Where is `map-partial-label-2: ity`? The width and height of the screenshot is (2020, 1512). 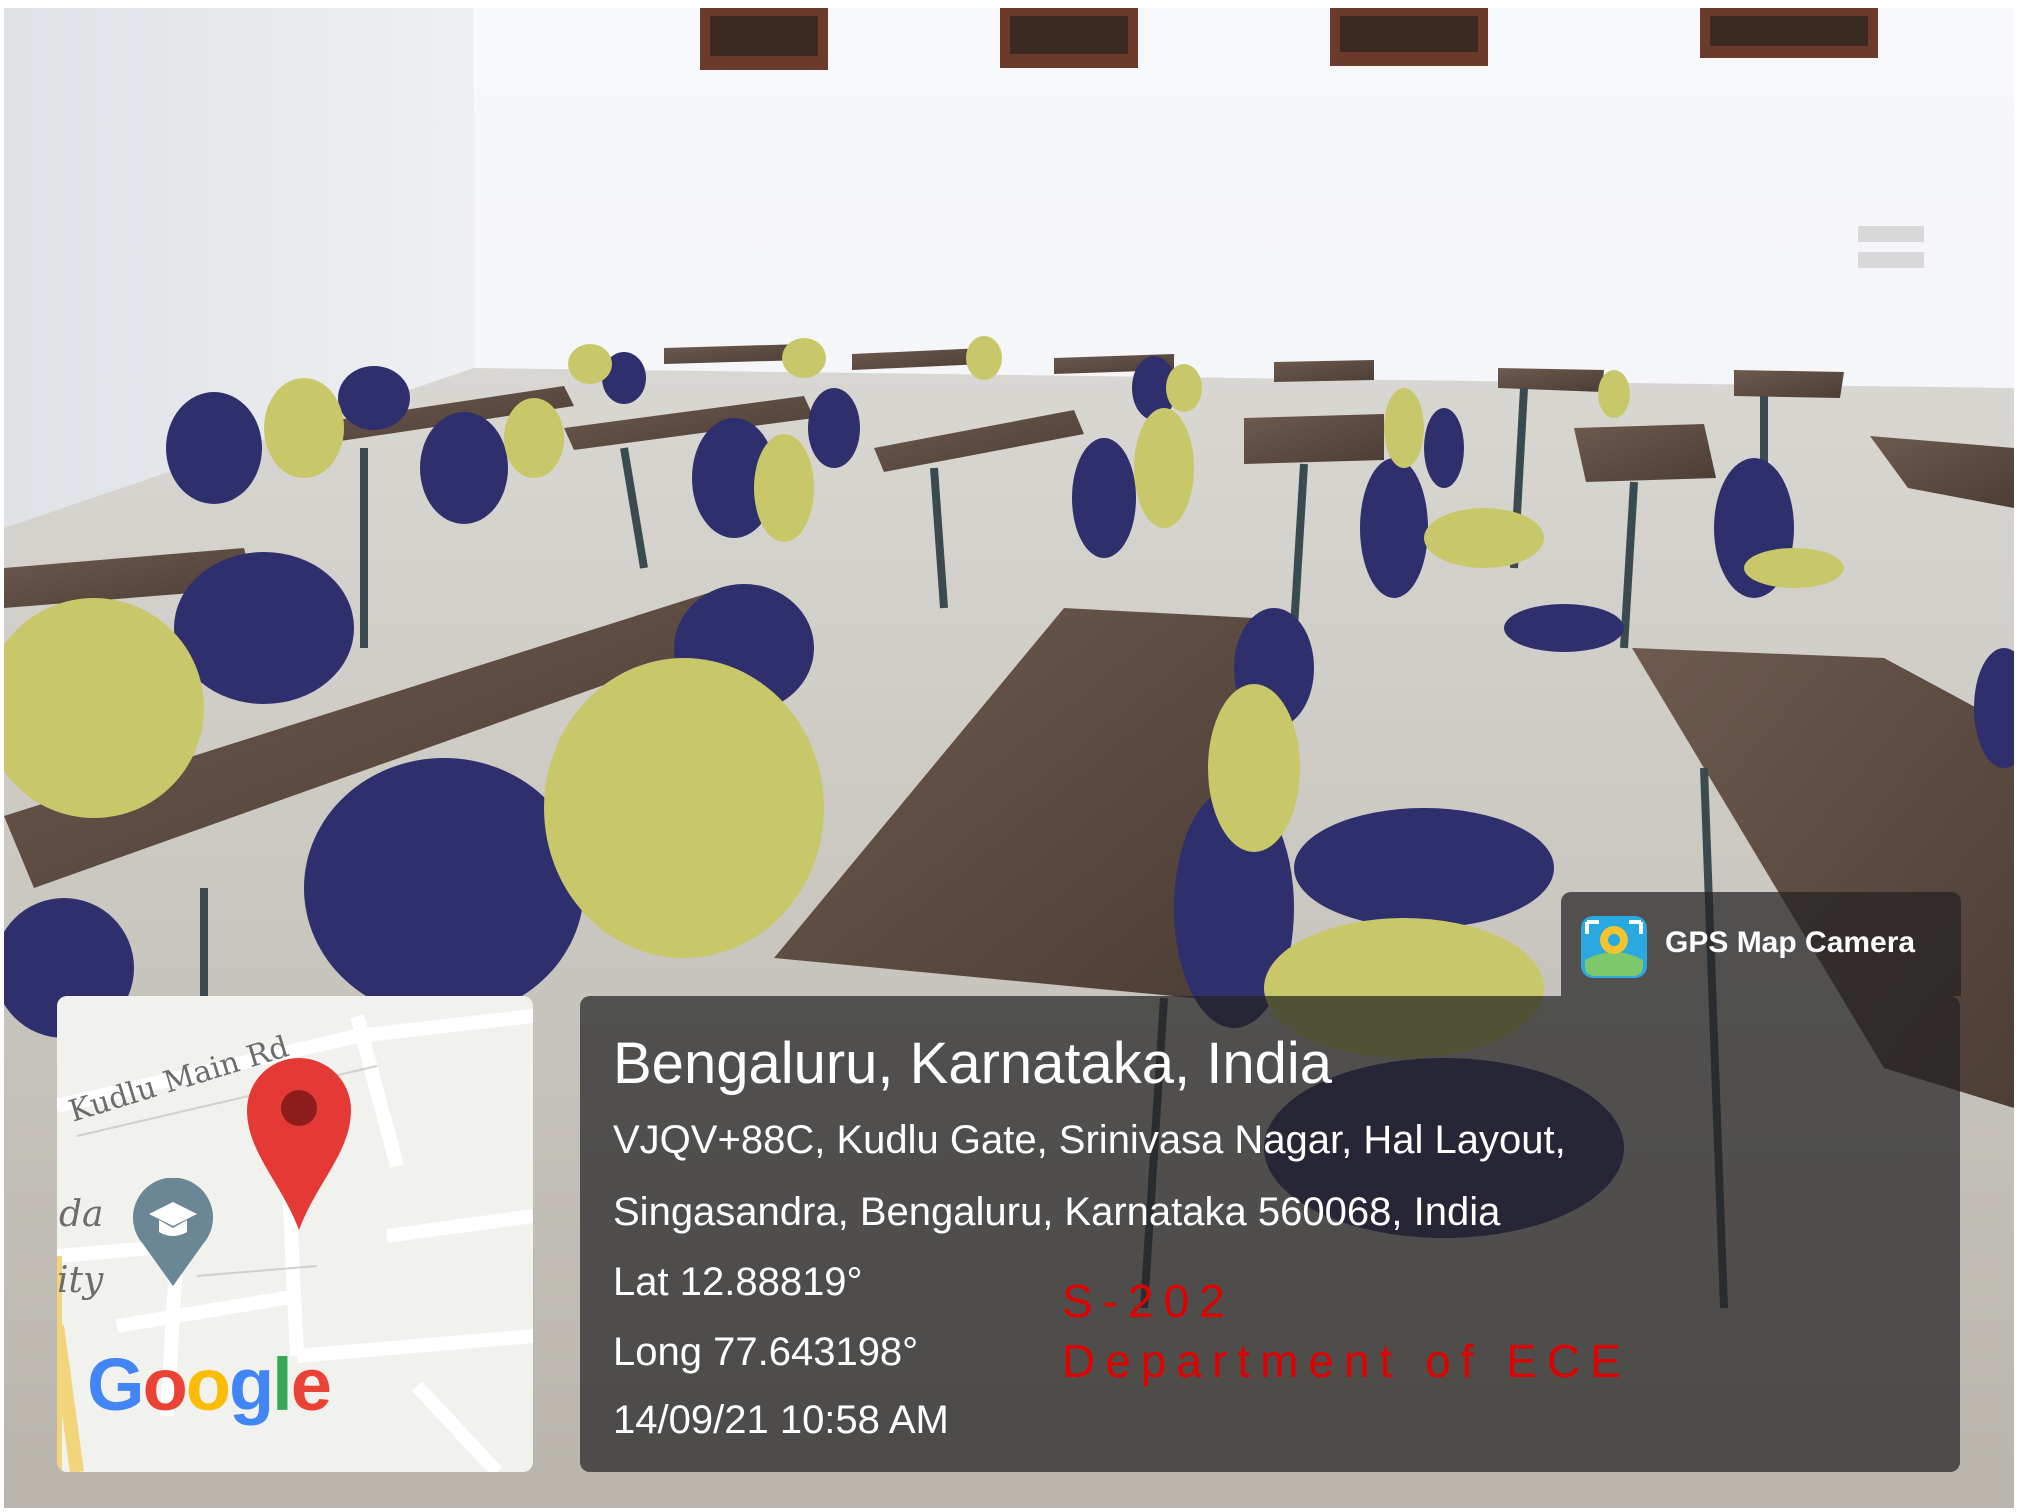 map-partial-label-2: ity is located at coordinates (80, 1280).